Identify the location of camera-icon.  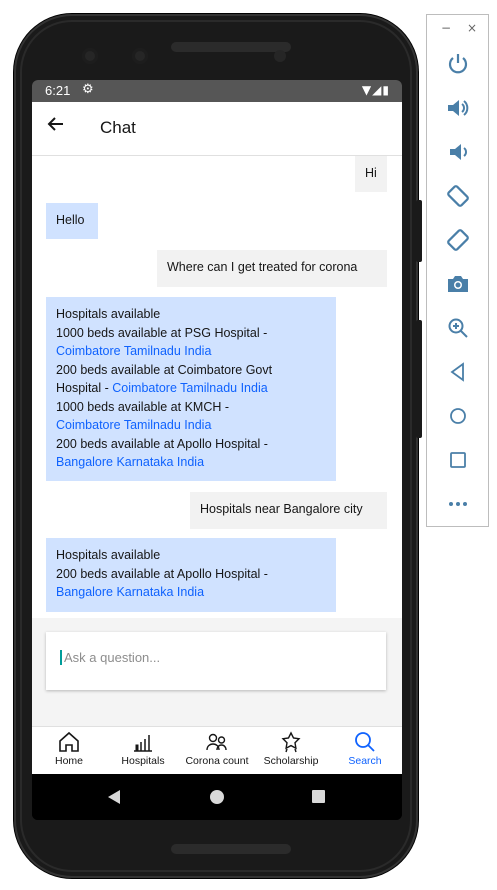
(458, 284).